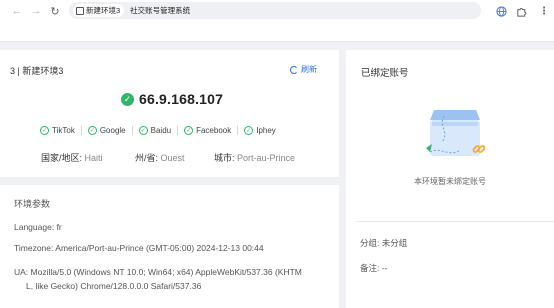  Describe the element at coordinates (62, 158) in the screenshot. I see `country-label: 国家/地区:` at that location.